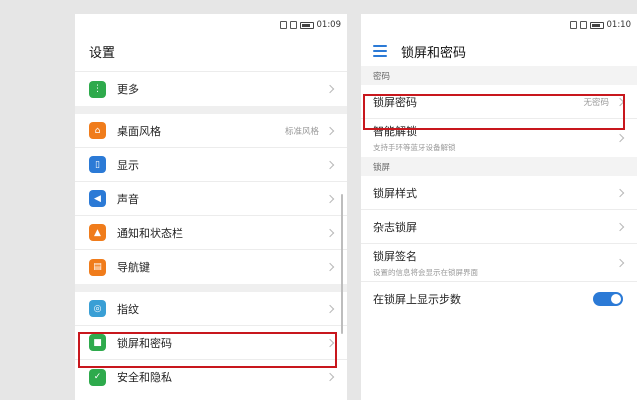 The image size is (637, 400). I want to click on magazine-lock-label: 杂志锁屏, so click(395, 227).